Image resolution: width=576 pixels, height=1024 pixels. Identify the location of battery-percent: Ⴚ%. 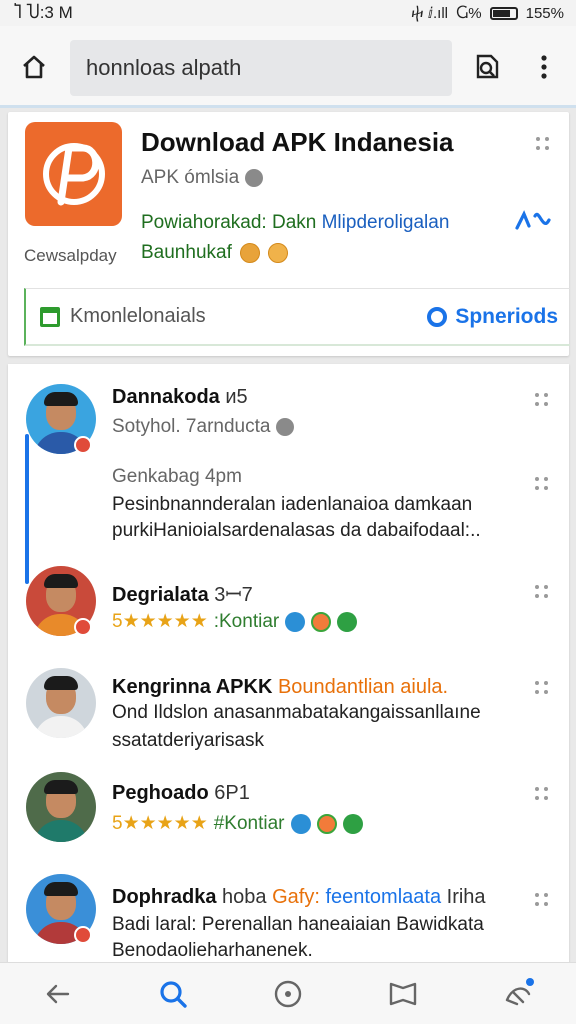
(469, 13).